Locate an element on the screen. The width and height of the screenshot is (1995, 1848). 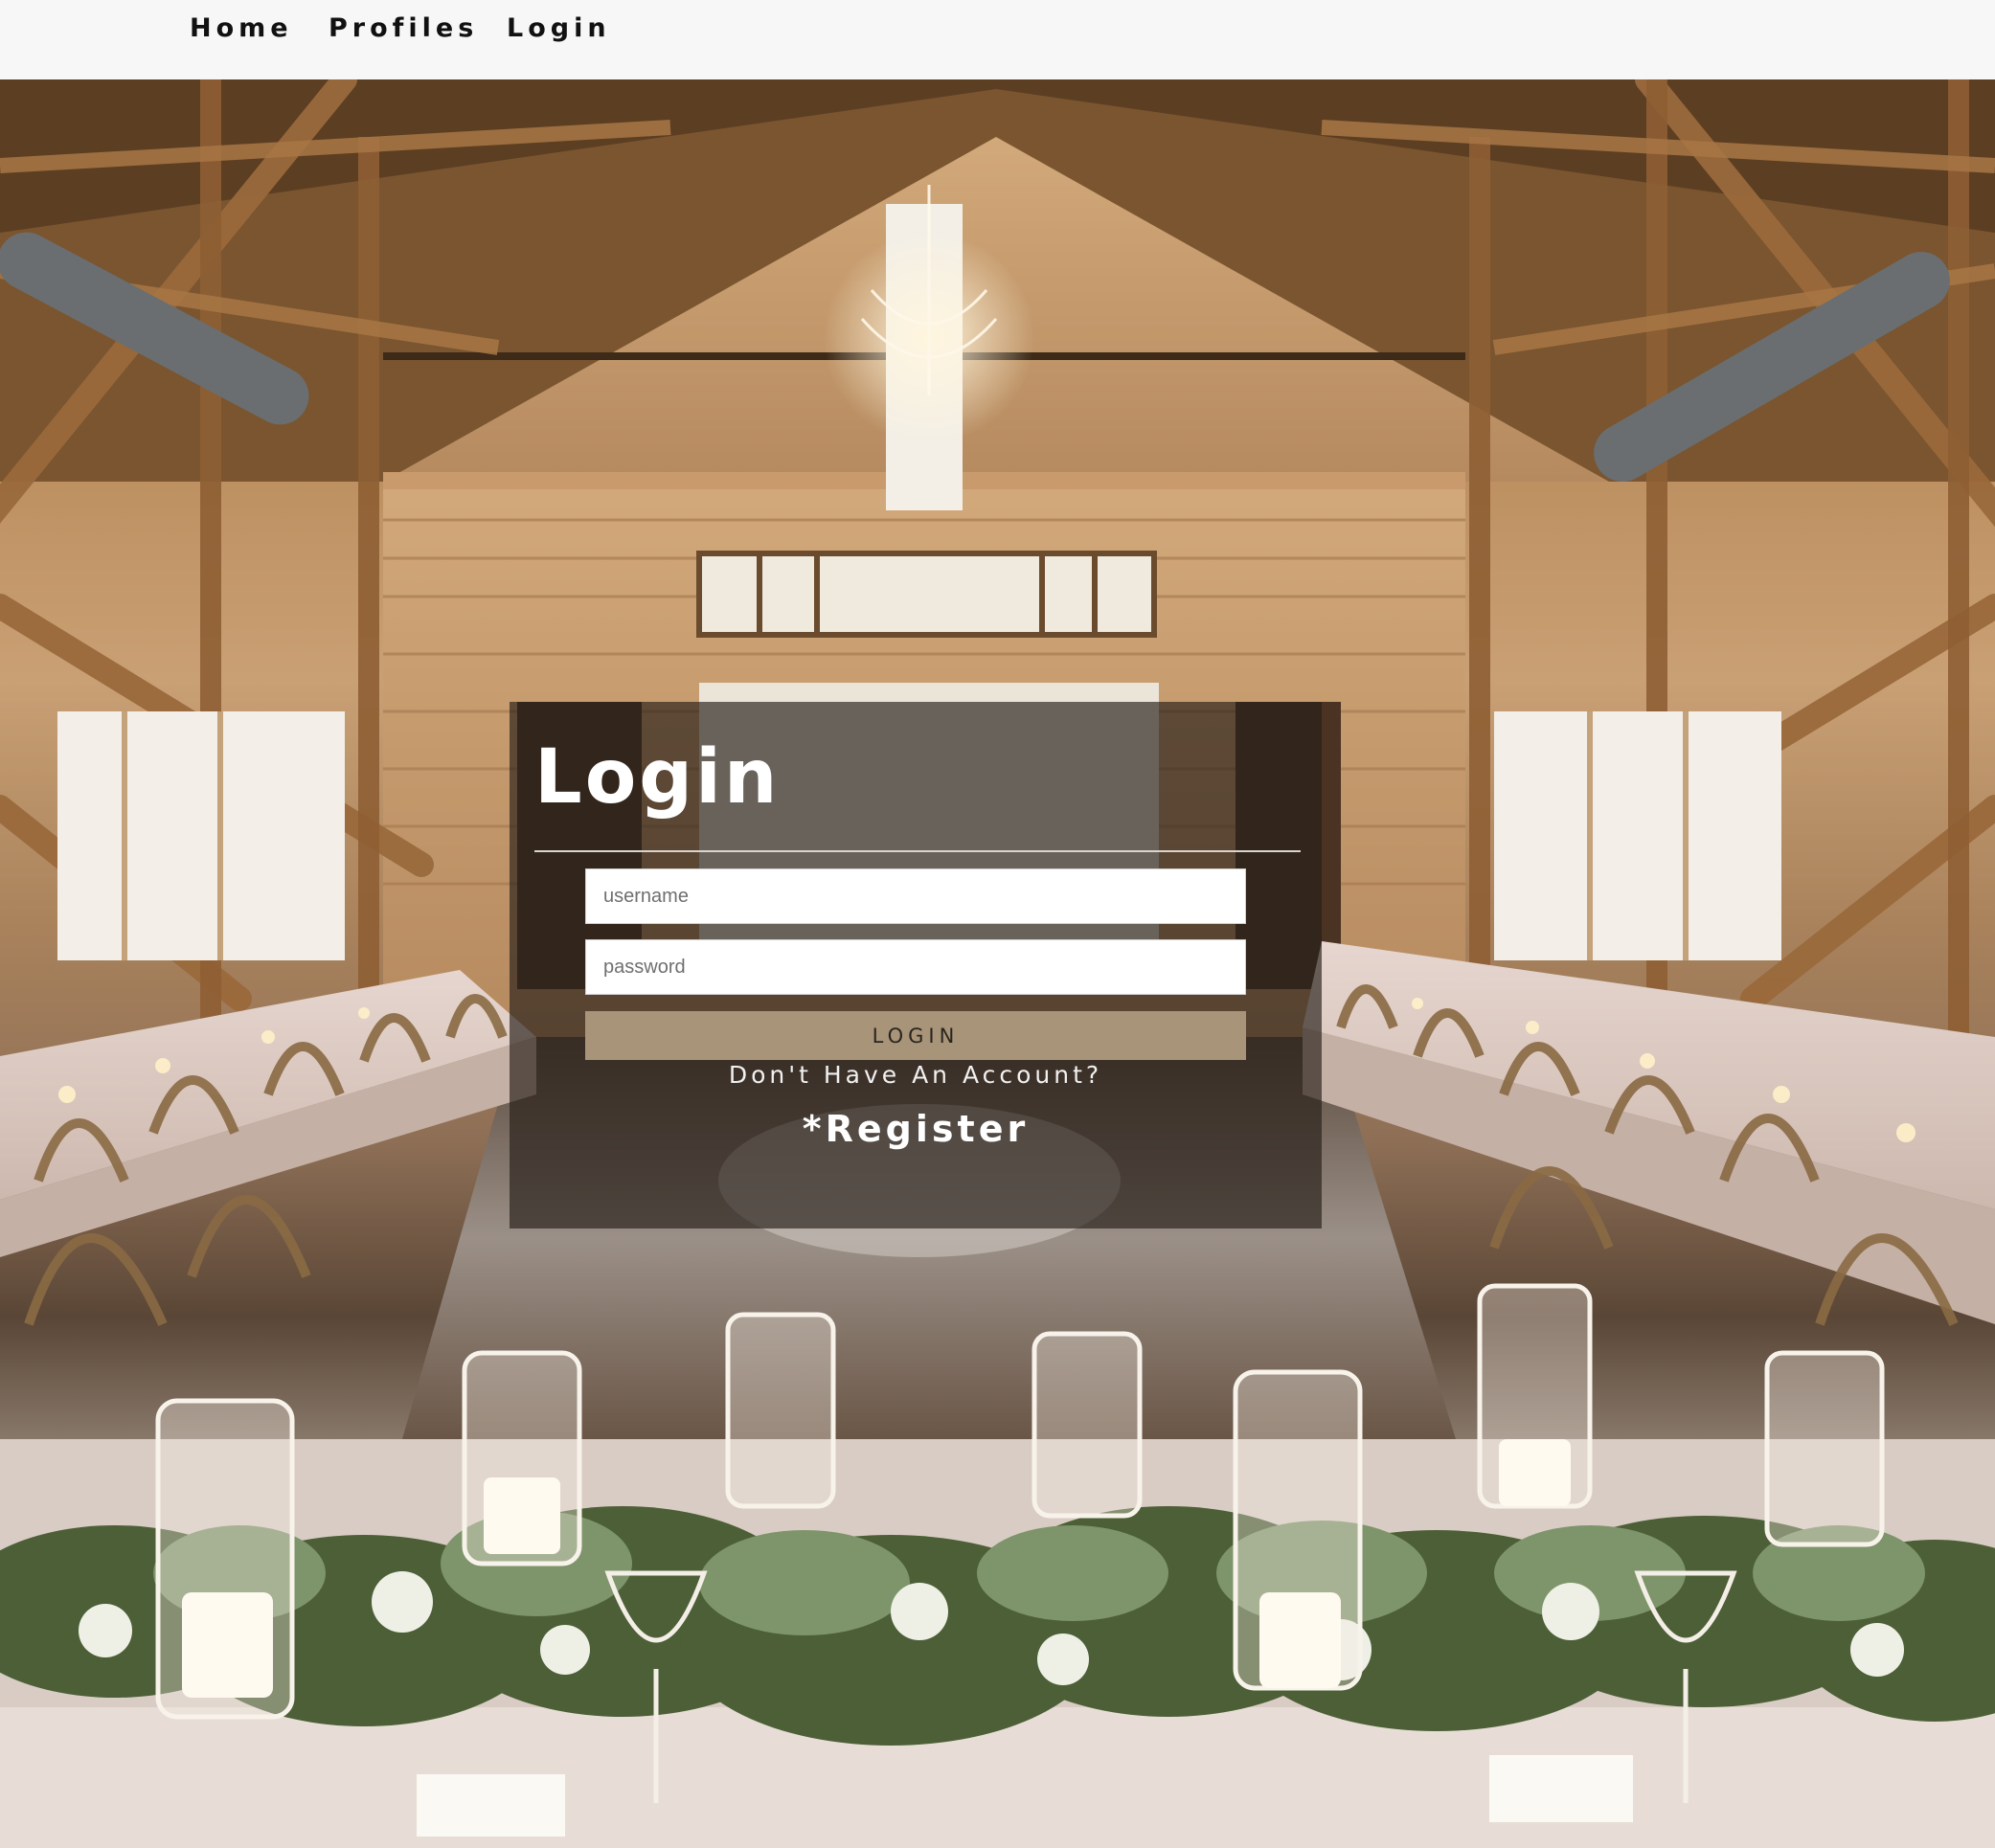
register-link: *Register is located at coordinates (916, 1129).